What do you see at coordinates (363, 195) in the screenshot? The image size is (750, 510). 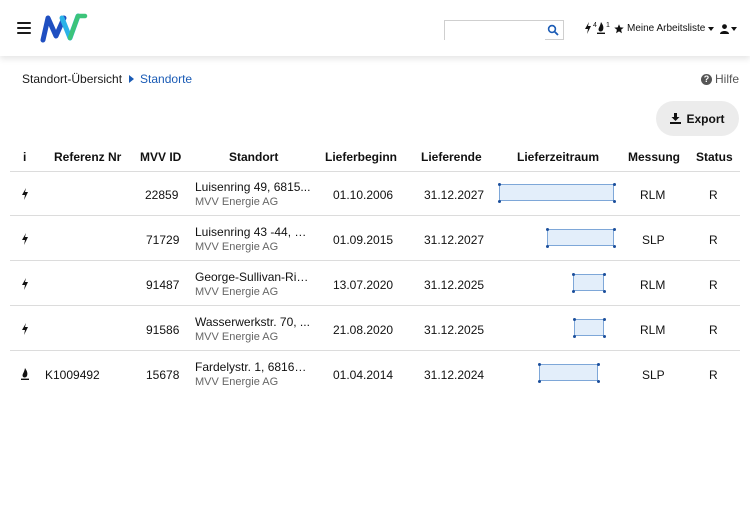 I see `row-lieferbeginn: 01.10.2006` at bounding box center [363, 195].